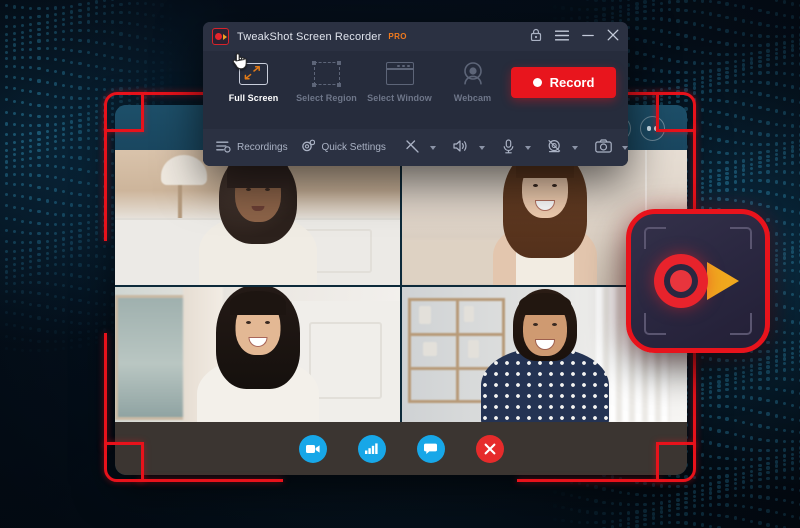 The image size is (800, 528). I want to click on video-button, so click(312, 448).